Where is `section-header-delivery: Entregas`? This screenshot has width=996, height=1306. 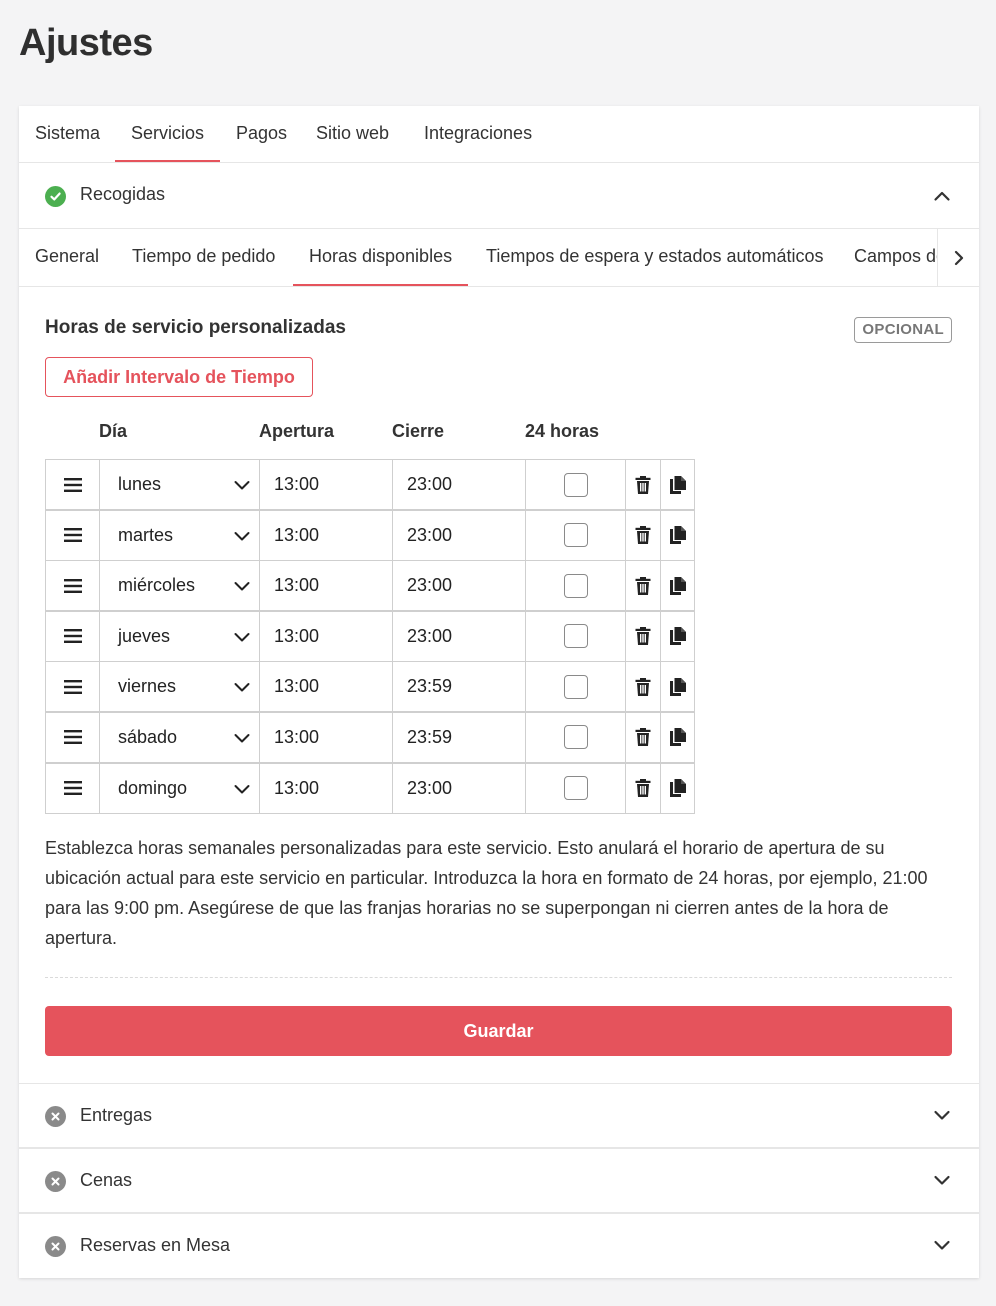
section-header-delivery: Entregas is located at coordinates (499, 1115).